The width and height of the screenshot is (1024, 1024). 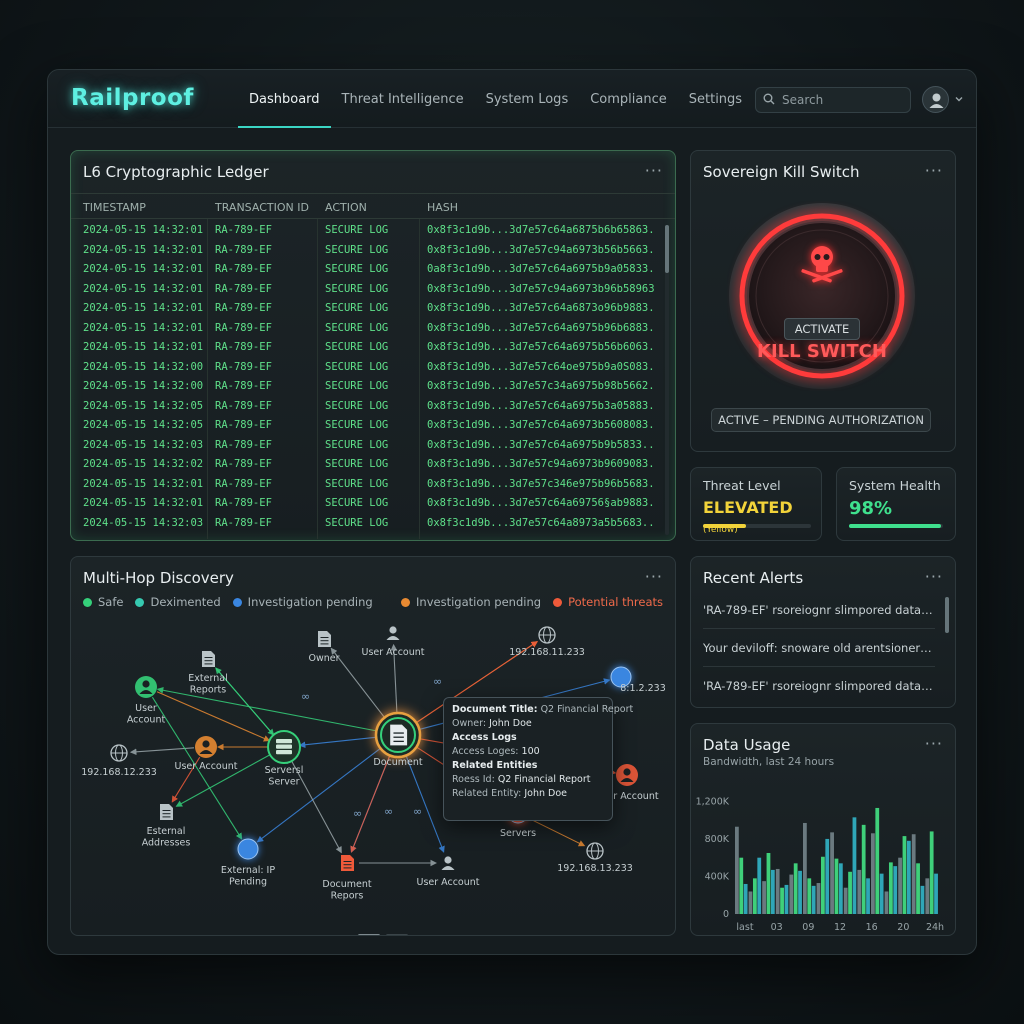 What do you see at coordinates (654, 170) in the screenshot?
I see `ledger-menu-icon: ···` at bounding box center [654, 170].